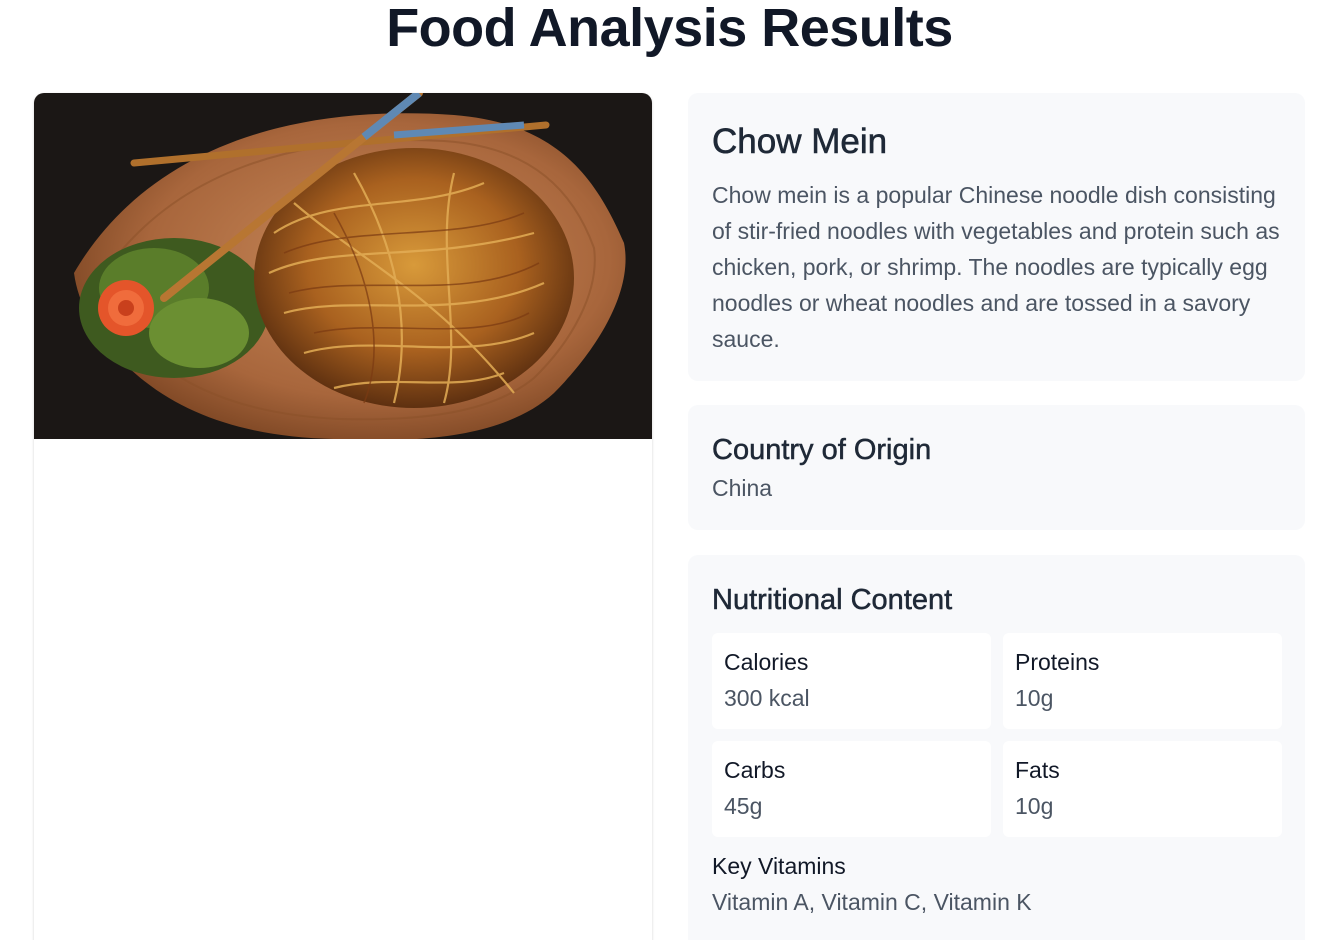 This screenshot has height=940, width=1339. Describe the element at coordinates (832, 600) in the screenshot. I see `nutrition-heading: Nutritional Content` at that location.